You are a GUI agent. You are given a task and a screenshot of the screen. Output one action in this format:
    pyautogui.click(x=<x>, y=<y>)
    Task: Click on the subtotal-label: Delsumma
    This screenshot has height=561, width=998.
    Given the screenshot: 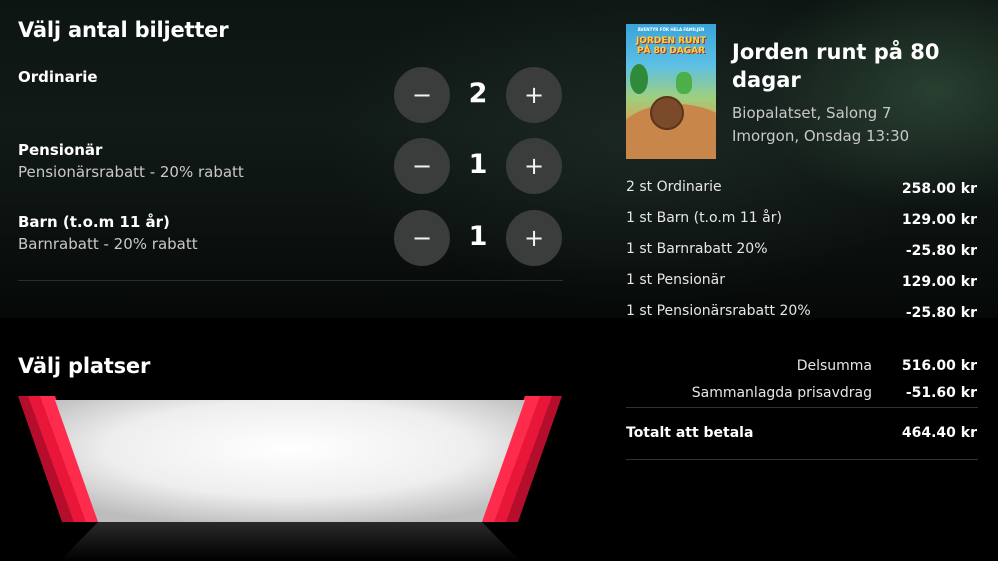 What is the action you would take?
    pyautogui.click(x=834, y=366)
    